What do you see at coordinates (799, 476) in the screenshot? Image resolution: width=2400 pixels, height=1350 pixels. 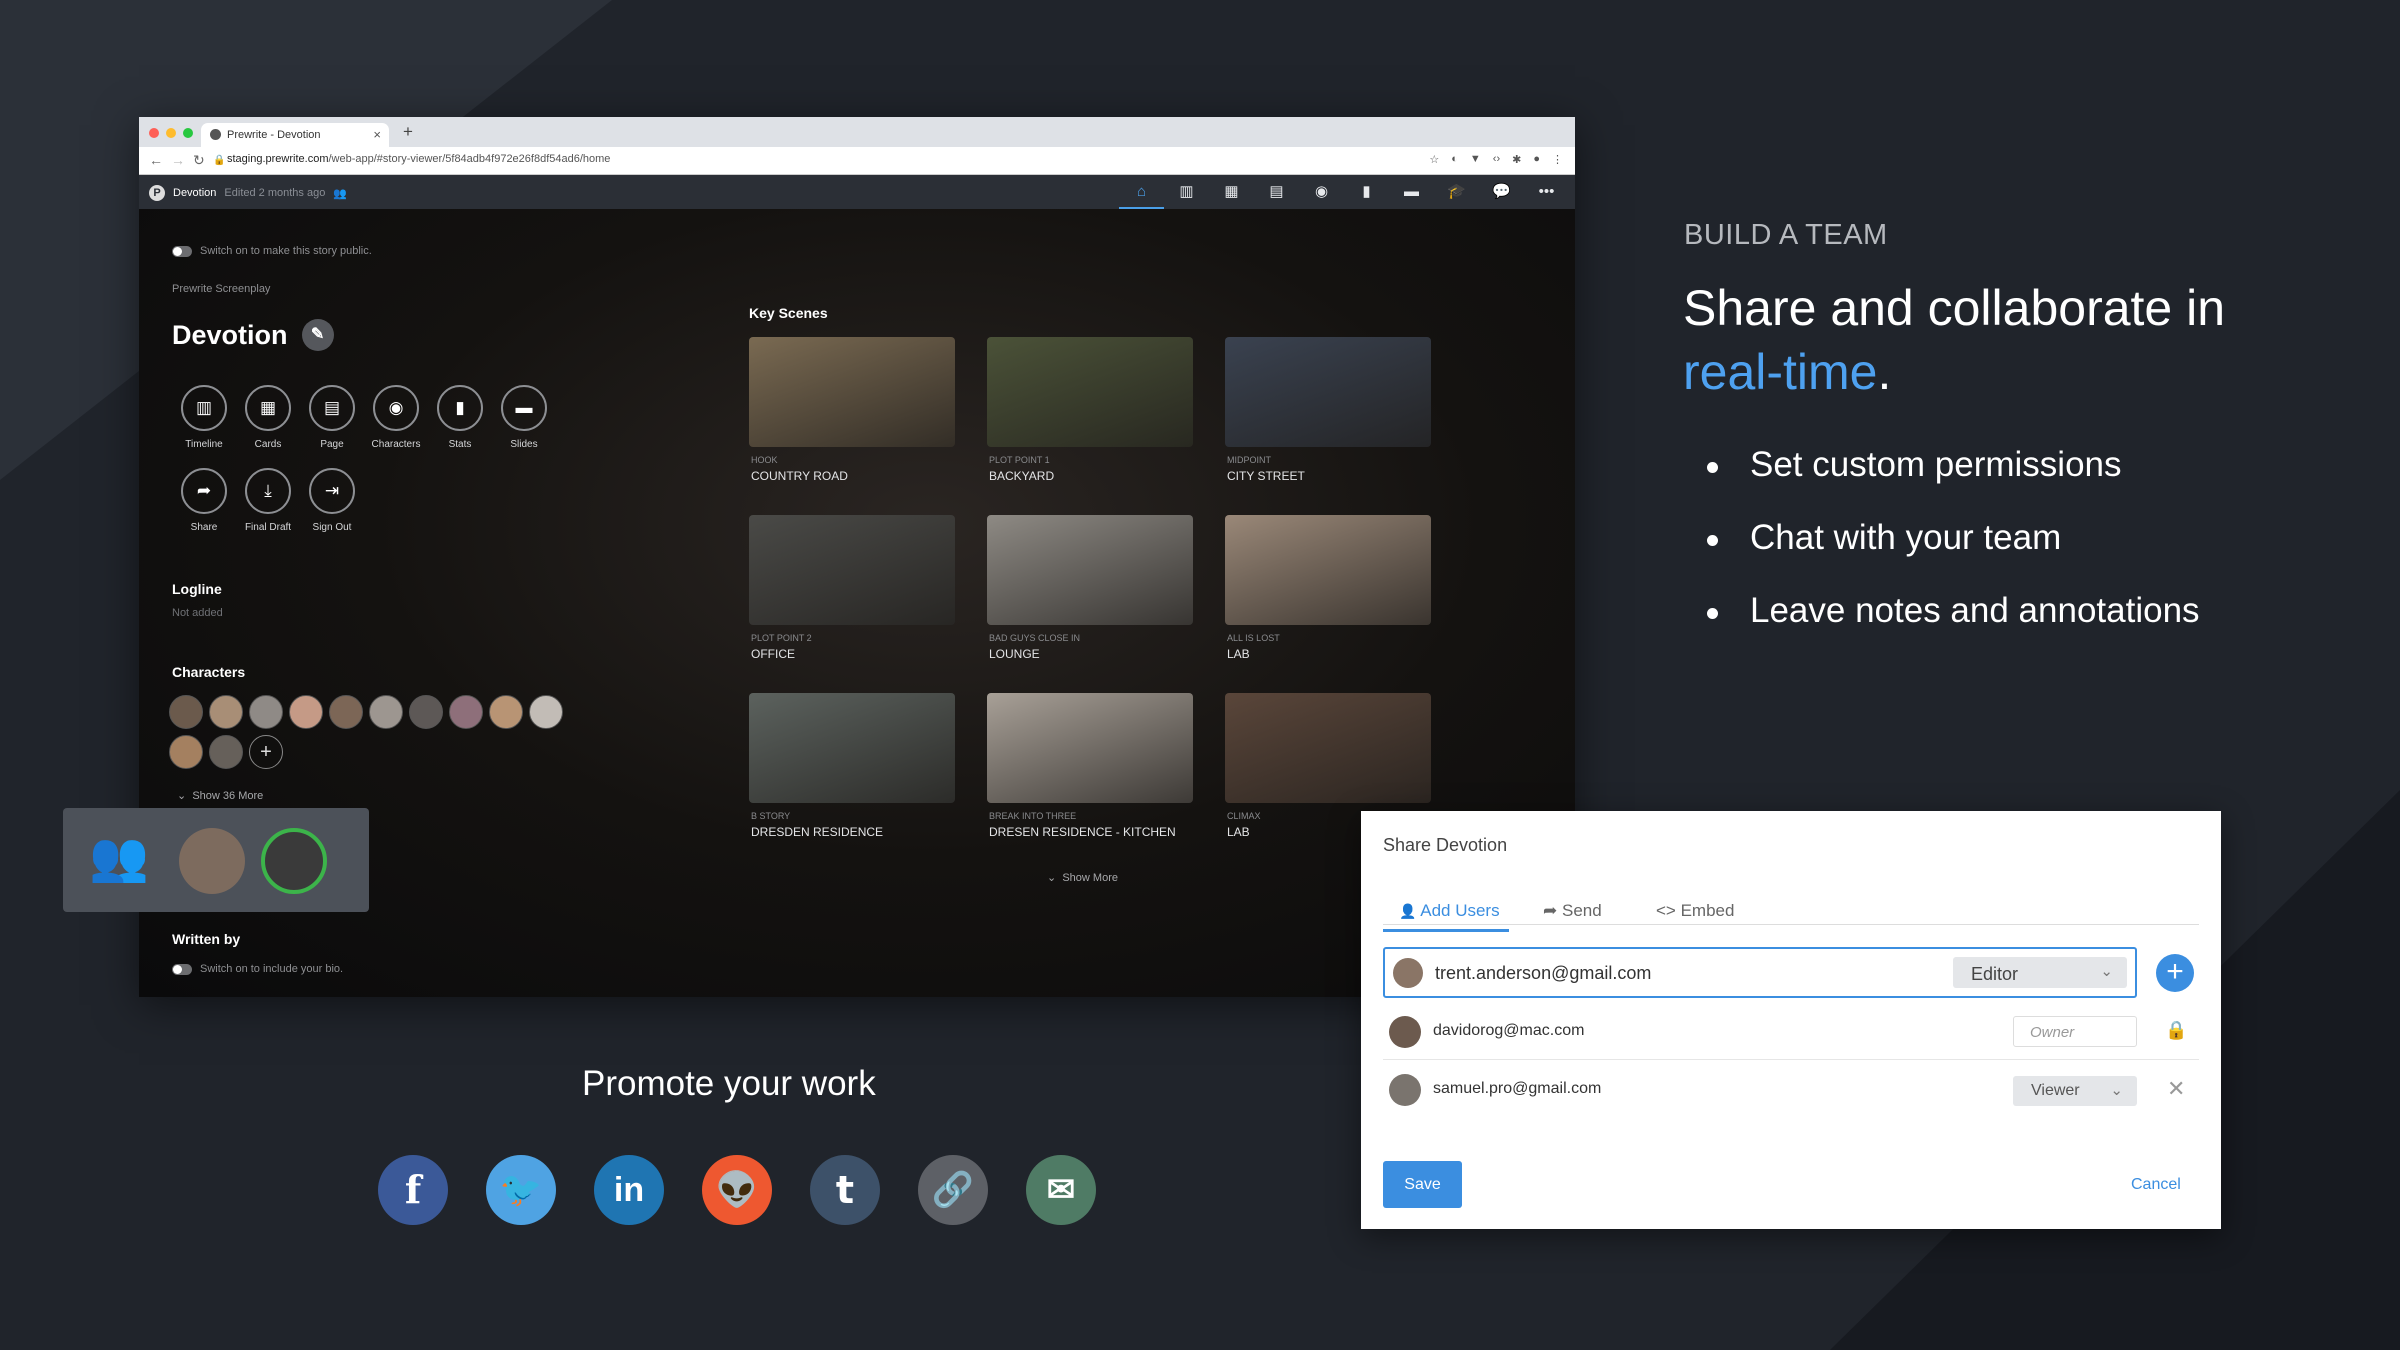 I see `scene-name: COUNTRY ROAD` at bounding box center [799, 476].